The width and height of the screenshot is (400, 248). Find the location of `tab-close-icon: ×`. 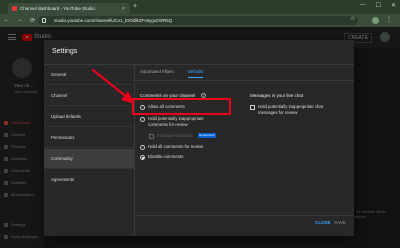

tab-close-icon: × is located at coordinates (123, 9).